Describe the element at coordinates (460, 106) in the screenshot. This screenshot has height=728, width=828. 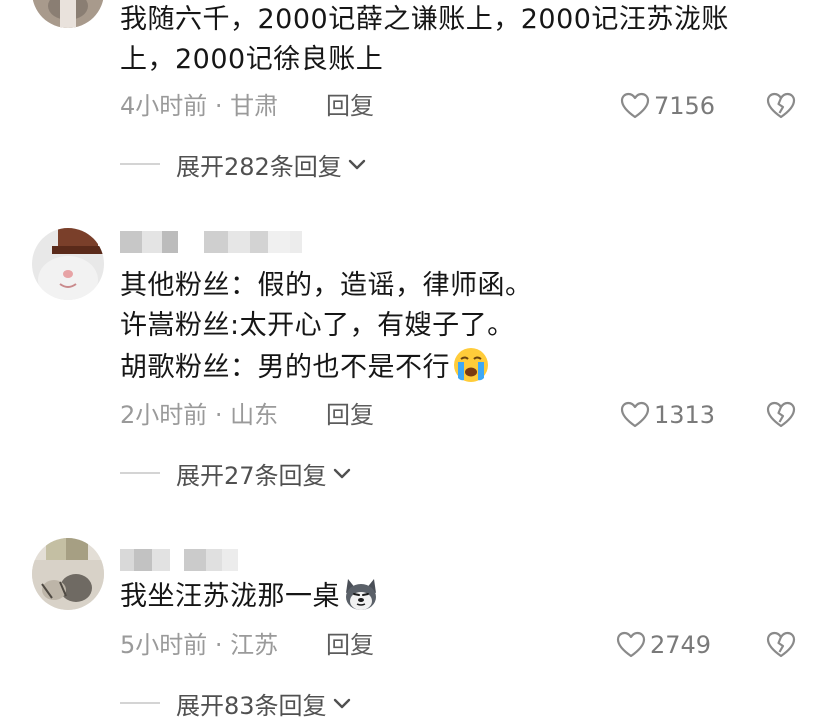
I see `comment-meta: 4小时前 · 甘肃 回复 7156` at that location.